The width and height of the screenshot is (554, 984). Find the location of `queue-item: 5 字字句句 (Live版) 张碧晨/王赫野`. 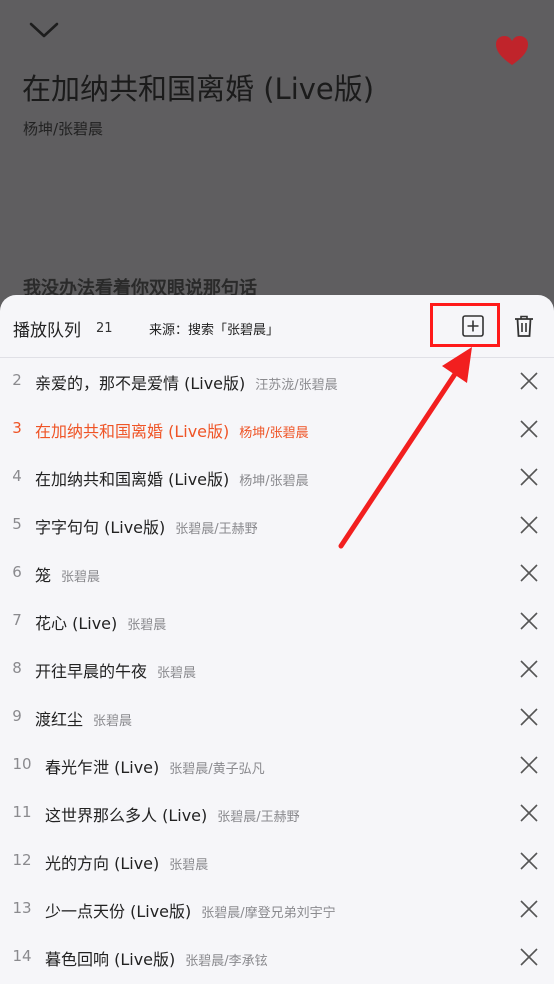

queue-item: 5 字字句句 (Live版) 张碧晨/王赫野 is located at coordinates (277, 526).